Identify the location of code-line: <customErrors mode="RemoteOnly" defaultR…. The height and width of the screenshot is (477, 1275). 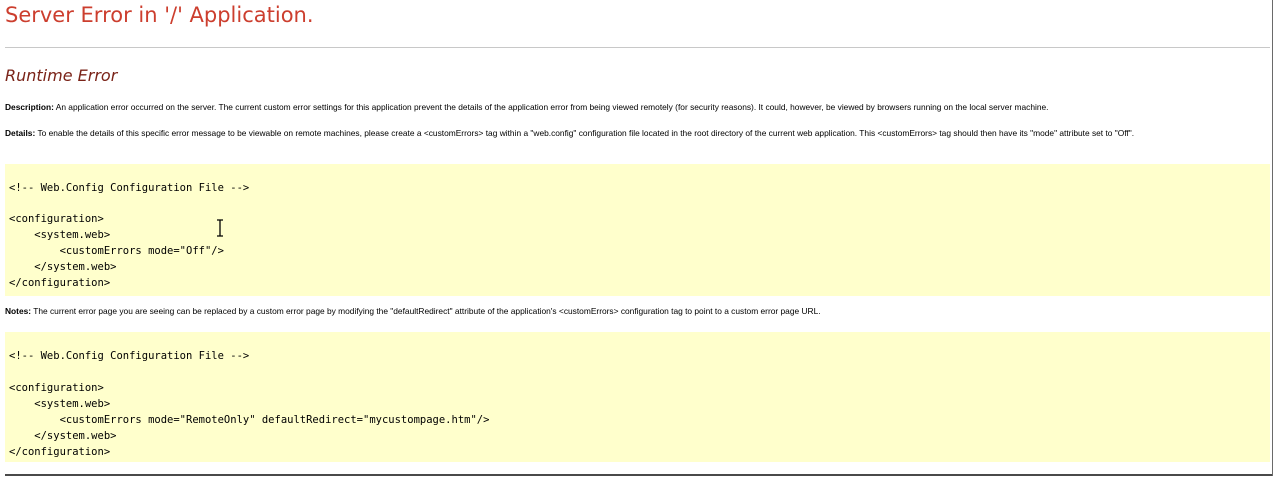
(249, 420).